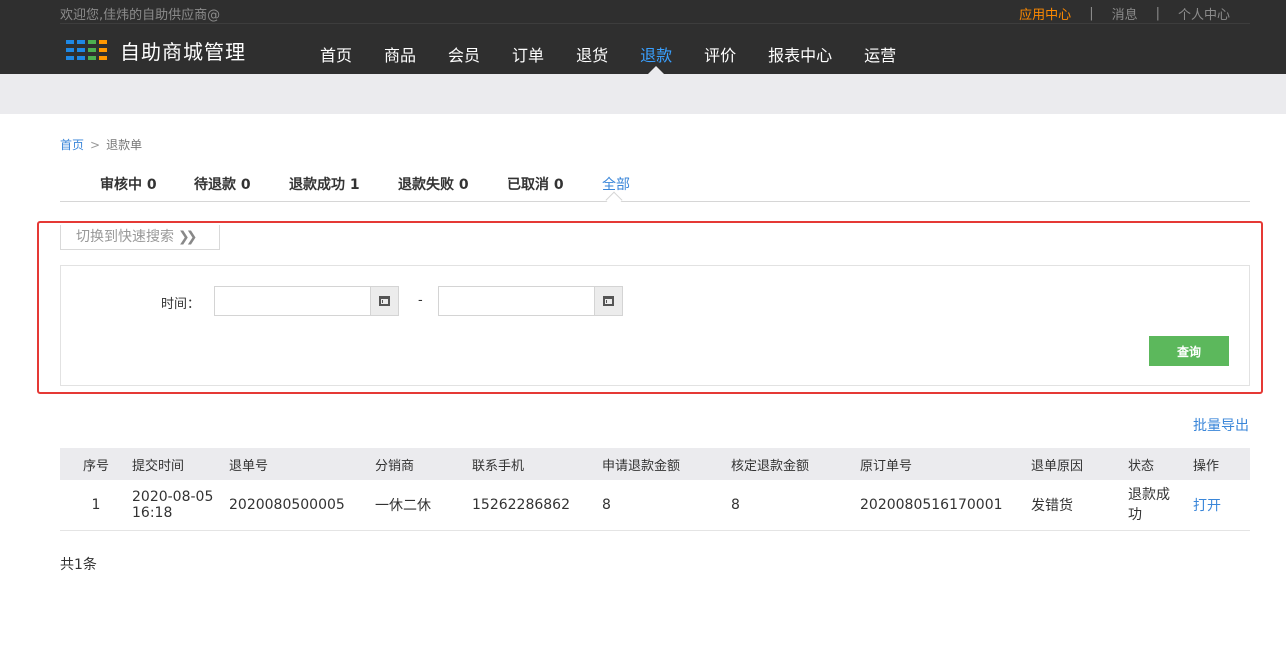 The image size is (1286, 648). What do you see at coordinates (302, 464) in the screenshot?
I see `column-header: 退单号` at bounding box center [302, 464].